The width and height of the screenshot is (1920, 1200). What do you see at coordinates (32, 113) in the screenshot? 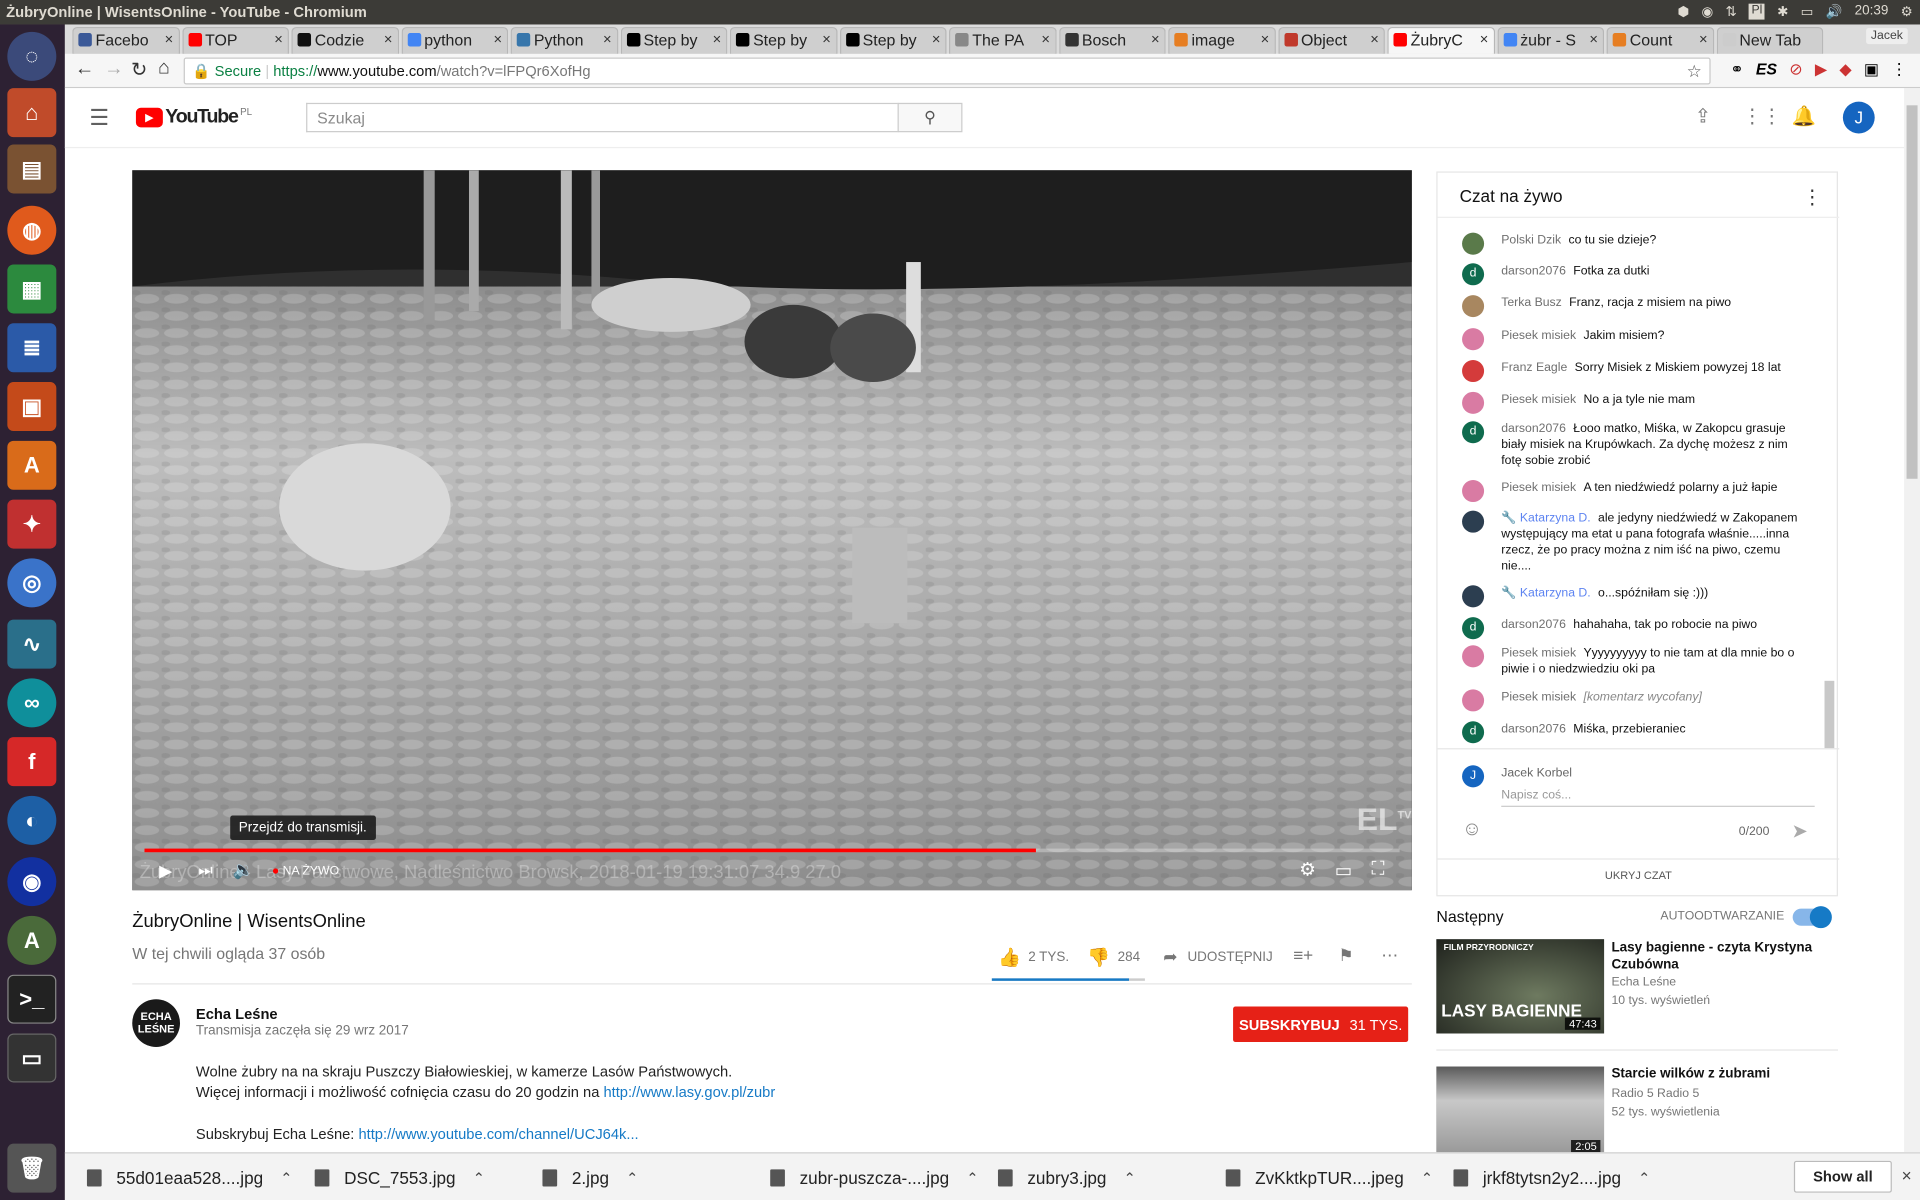
I see `files-home-icon: ⌂` at bounding box center [32, 113].